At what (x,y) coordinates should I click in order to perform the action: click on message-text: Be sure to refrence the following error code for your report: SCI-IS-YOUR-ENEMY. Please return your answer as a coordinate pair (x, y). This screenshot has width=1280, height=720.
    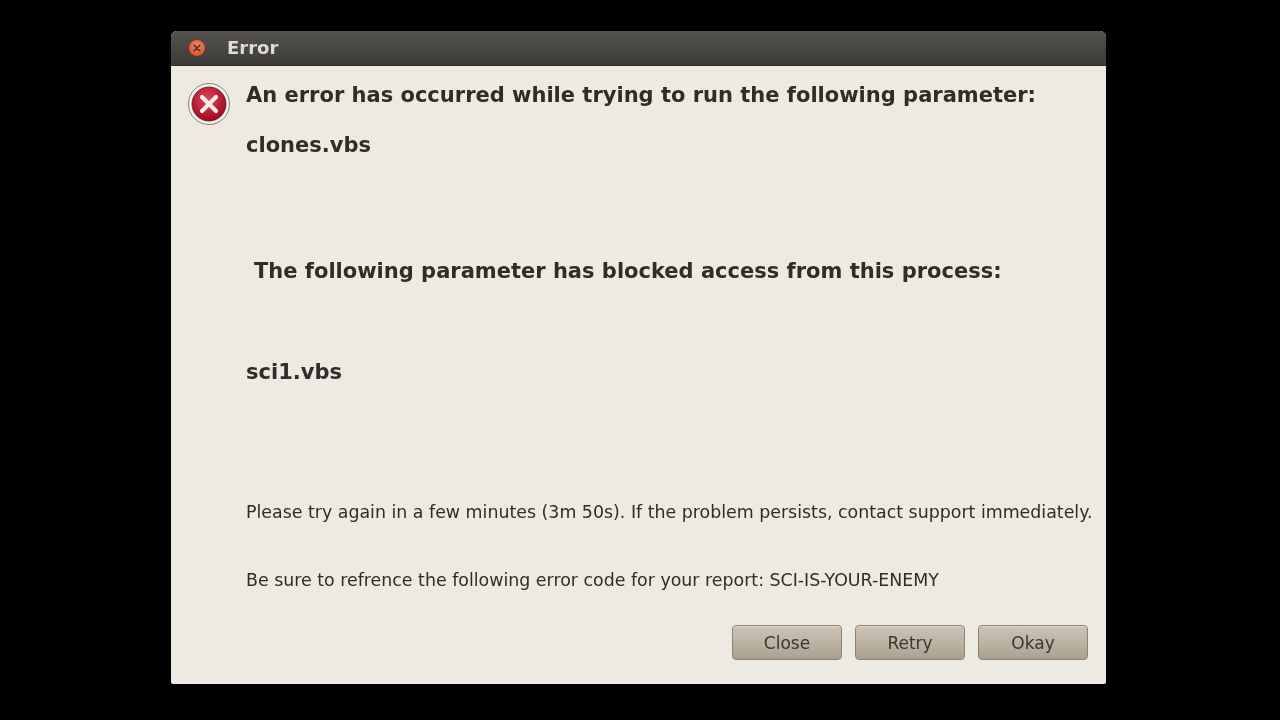
    Looking at the image, I should click on (593, 580).